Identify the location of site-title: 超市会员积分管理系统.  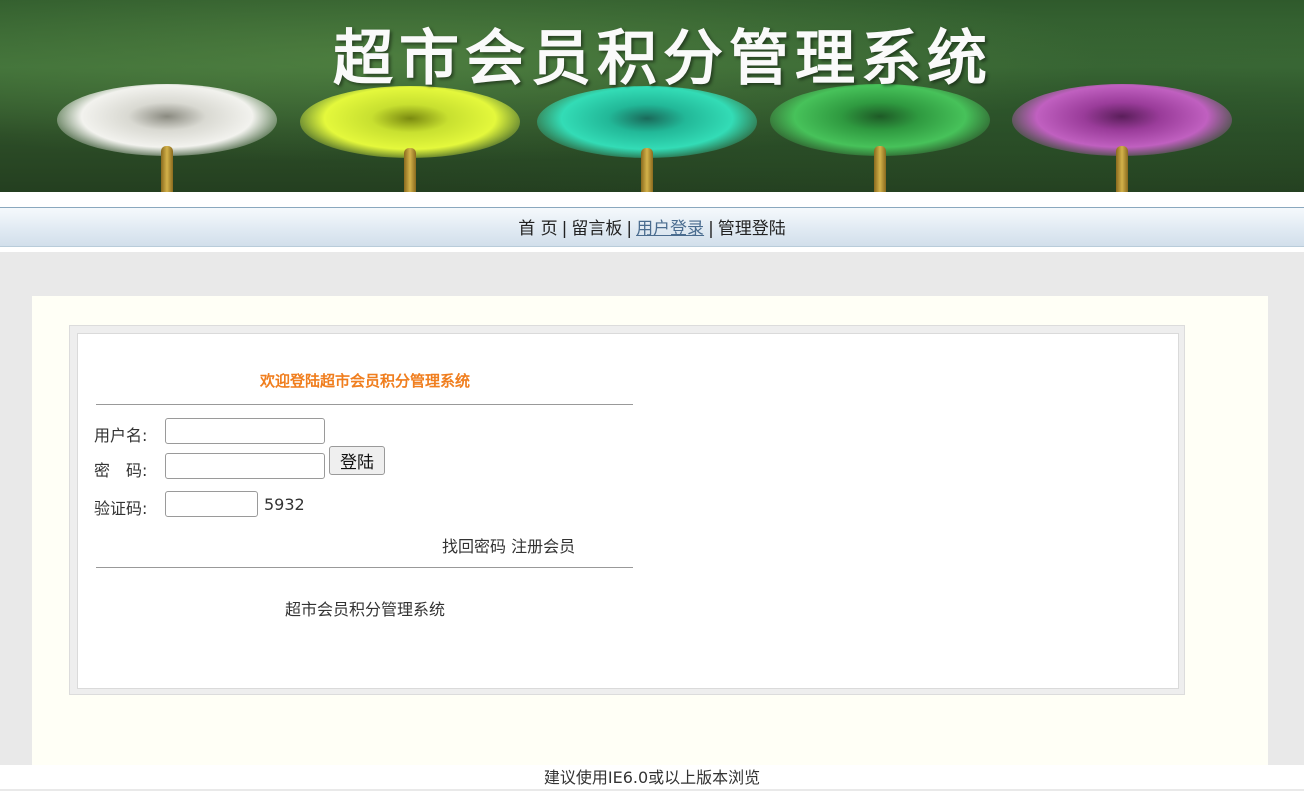
(663, 59).